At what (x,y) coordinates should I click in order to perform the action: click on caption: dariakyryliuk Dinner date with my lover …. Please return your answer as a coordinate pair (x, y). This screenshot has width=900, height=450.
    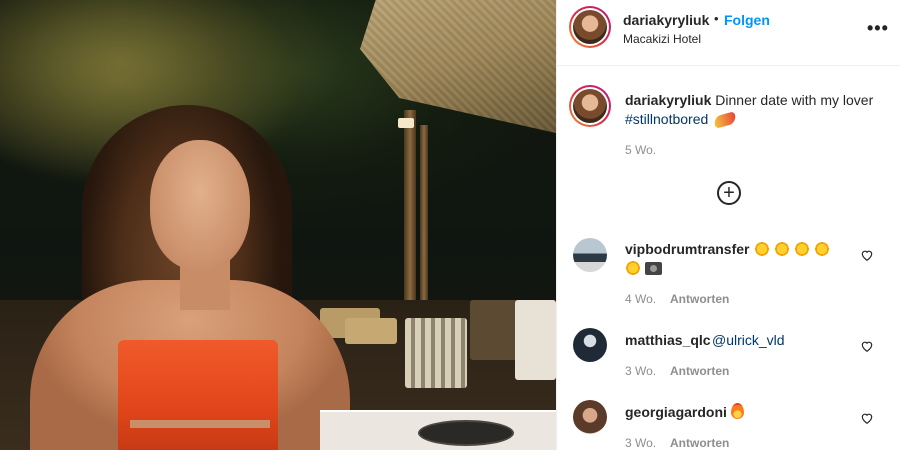
    Looking at the image, I should click on (750, 110).